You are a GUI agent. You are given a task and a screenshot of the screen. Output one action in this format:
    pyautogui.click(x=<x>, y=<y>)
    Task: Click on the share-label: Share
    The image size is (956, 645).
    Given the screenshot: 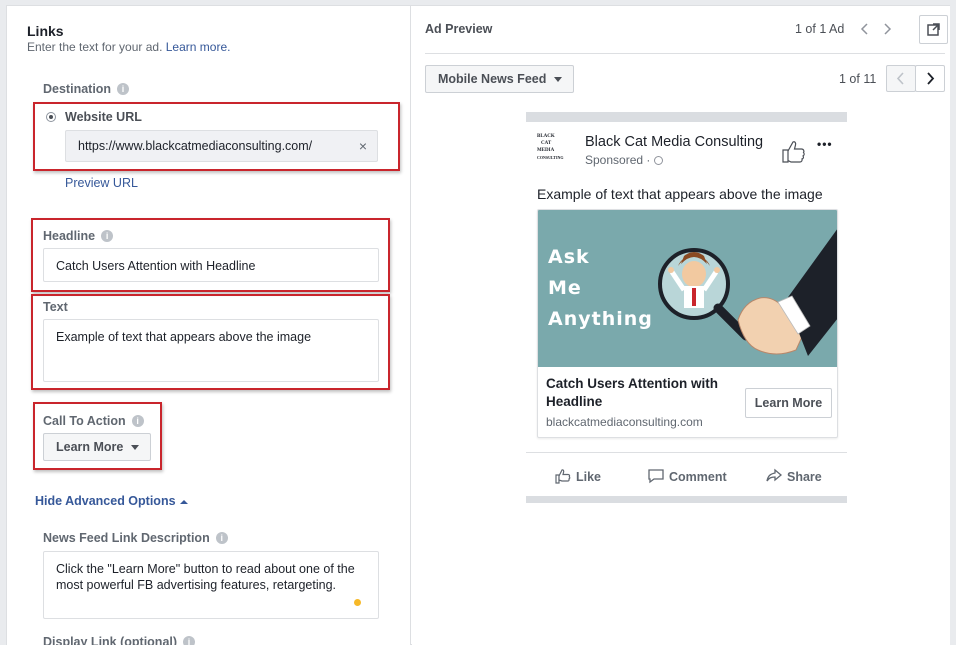 What is the action you would take?
    pyautogui.click(x=804, y=477)
    